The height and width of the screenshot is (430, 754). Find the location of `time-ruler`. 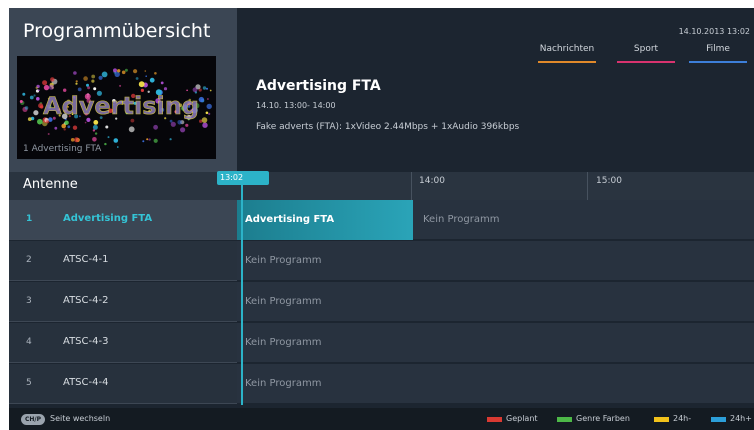

time-ruler is located at coordinates (381, 186).